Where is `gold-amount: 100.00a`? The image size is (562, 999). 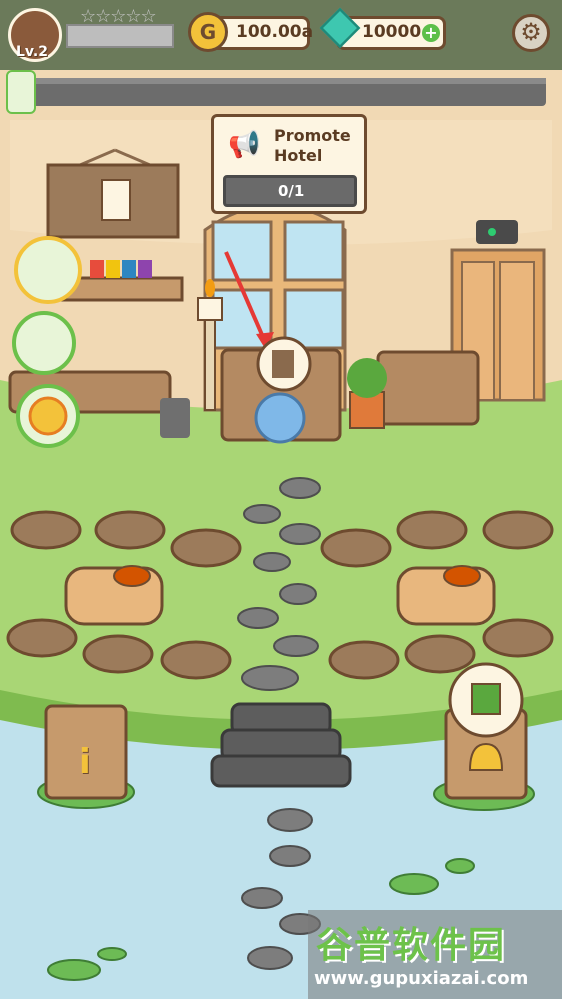
gold-amount: 100.00a is located at coordinates (275, 32).